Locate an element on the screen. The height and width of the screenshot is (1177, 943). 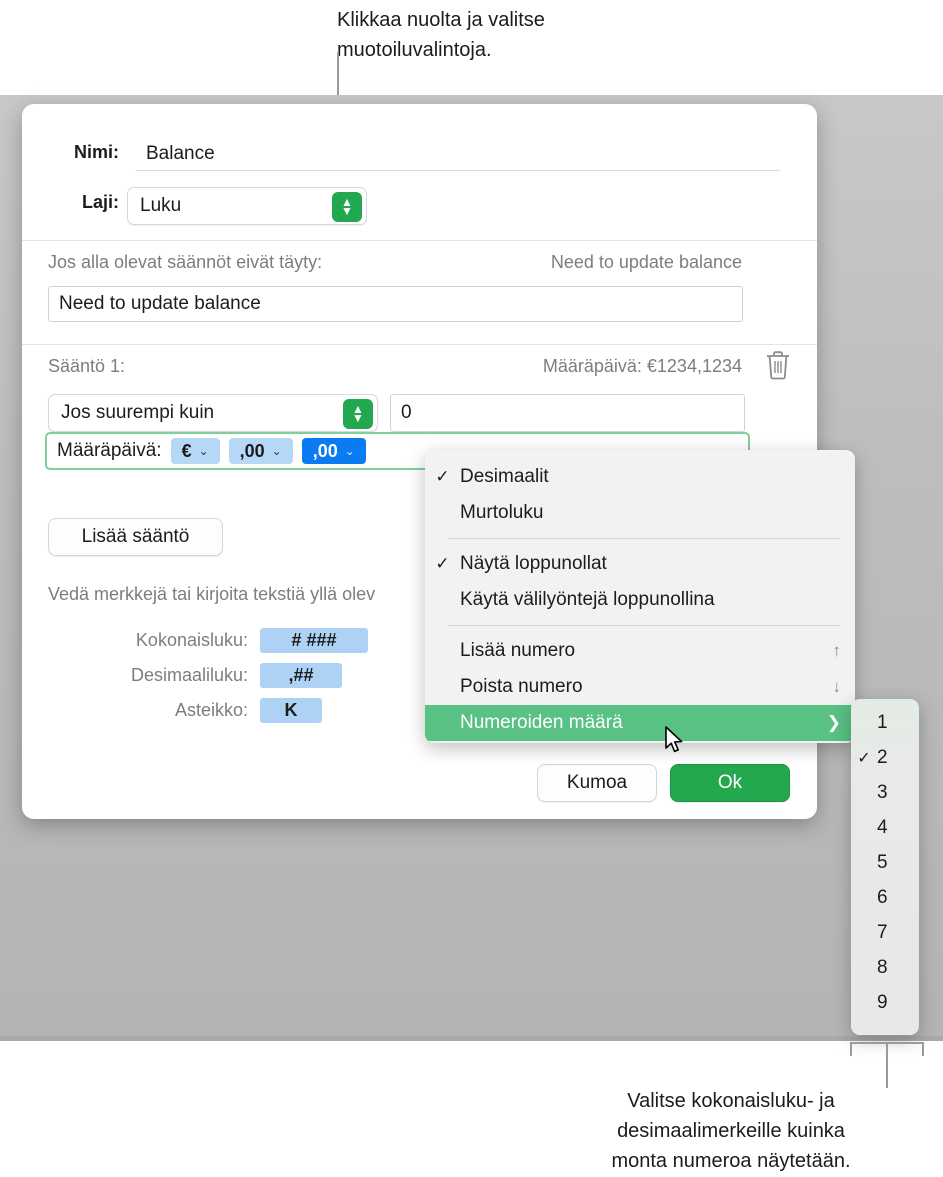
submenu-item-6: 6 is located at coordinates (885, 897).